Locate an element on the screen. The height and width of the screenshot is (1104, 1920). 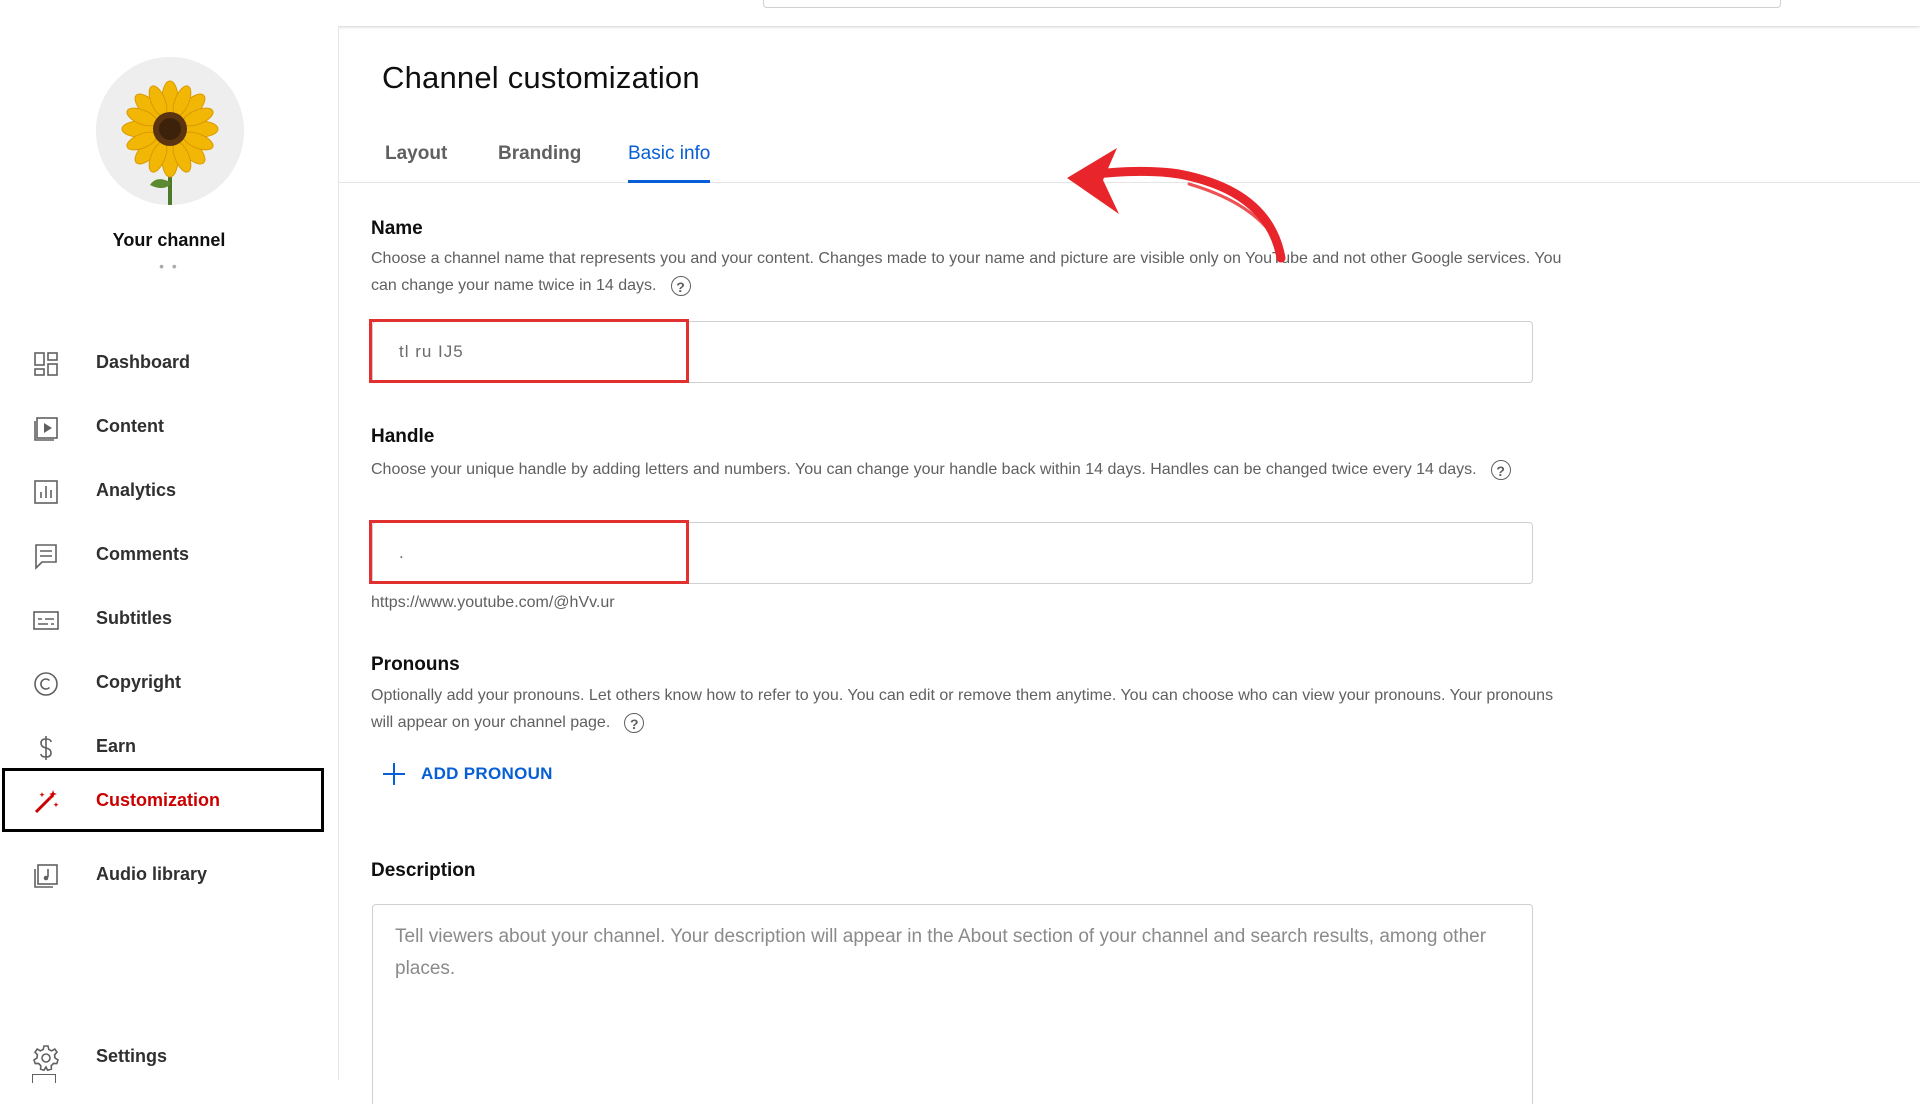
sidebar-item-analytics: Analytics is located at coordinates (162, 490).